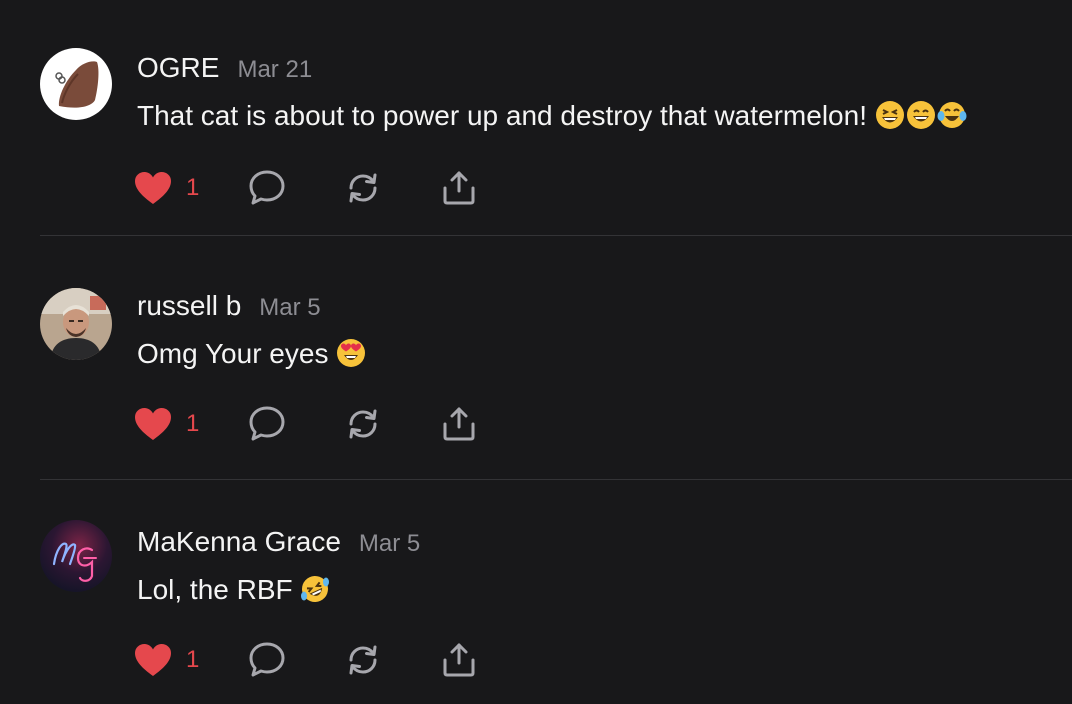 The image size is (1072, 704). Describe the element at coordinates (952, 115) in the screenshot. I see `face-tears-of-joy-emoji` at that location.